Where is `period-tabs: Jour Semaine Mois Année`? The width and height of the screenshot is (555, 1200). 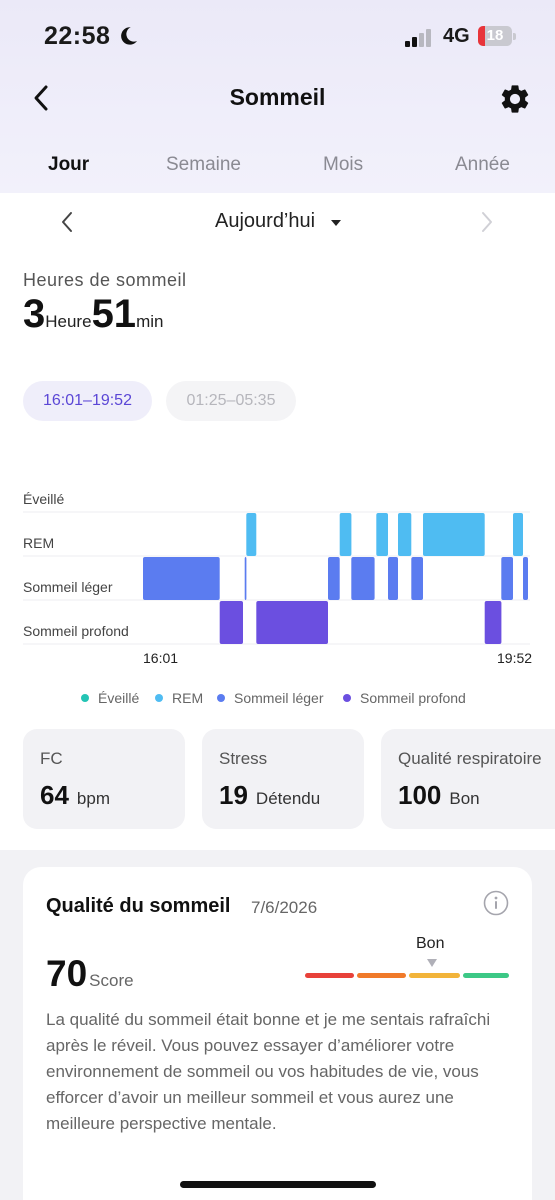
period-tabs: Jour Semaine Mois Année is located at coordinates (277, 167).